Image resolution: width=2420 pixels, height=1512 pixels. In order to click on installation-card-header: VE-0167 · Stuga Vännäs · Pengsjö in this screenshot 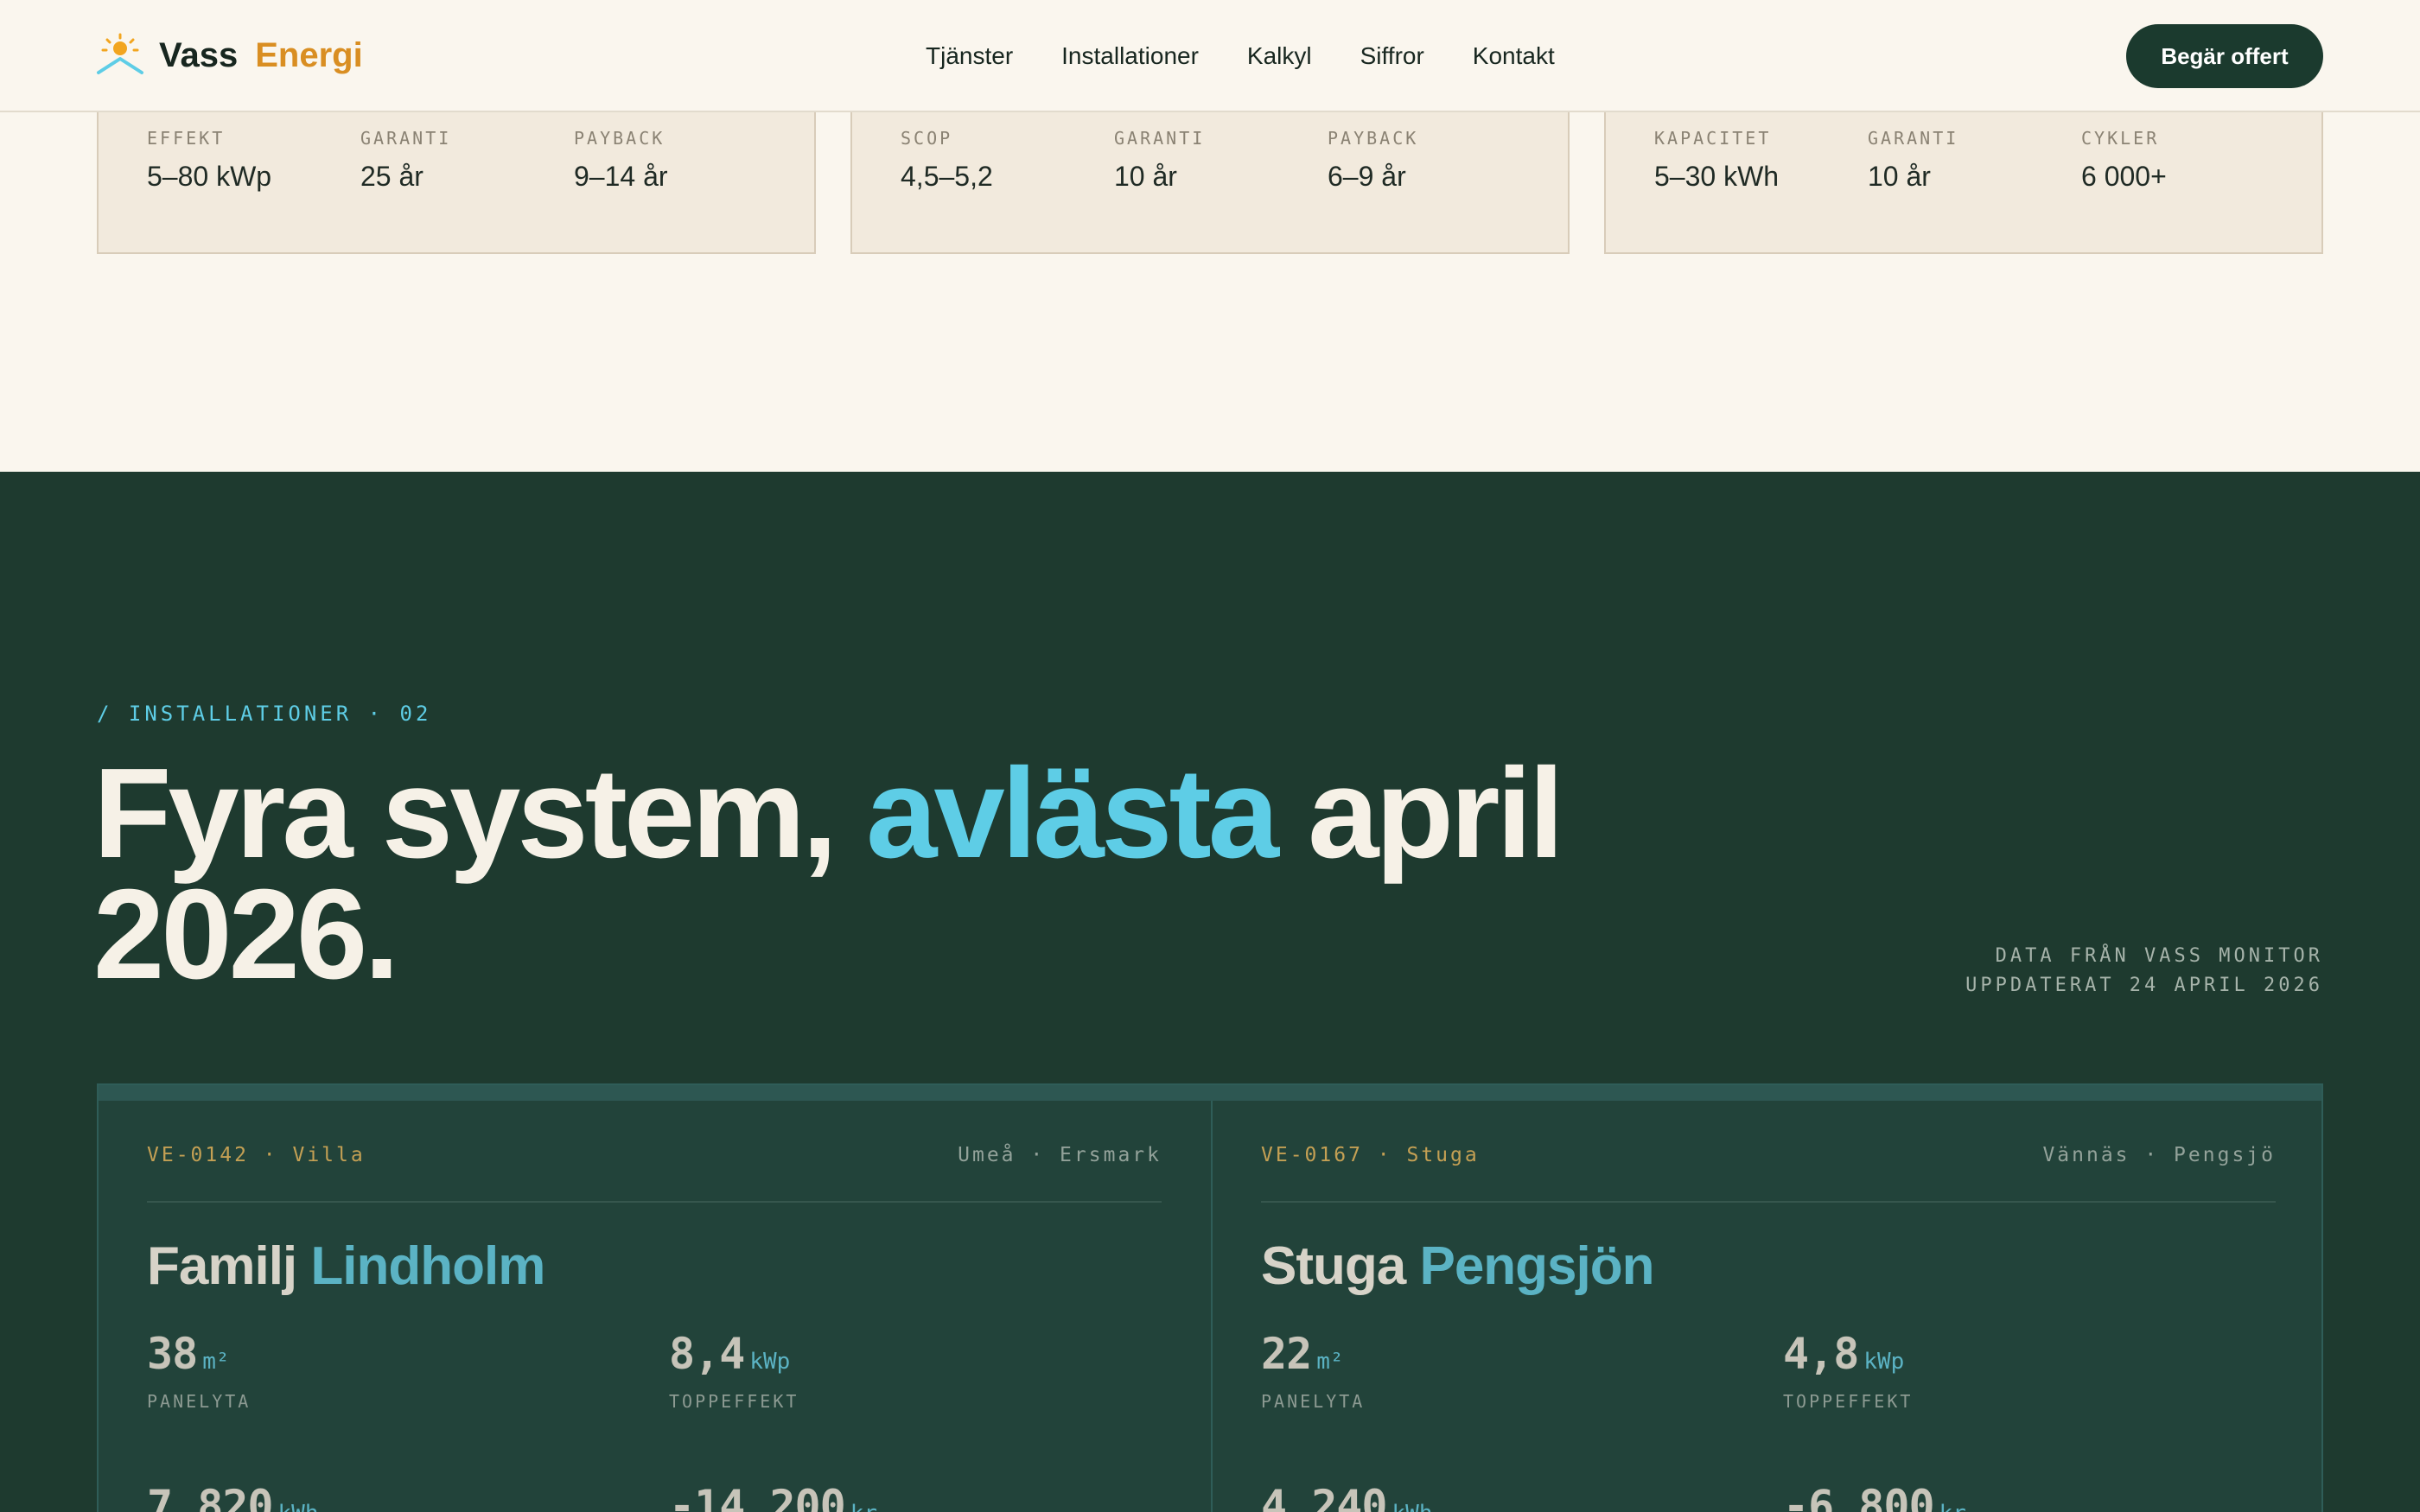, I will do `click(1768, 1173)`.